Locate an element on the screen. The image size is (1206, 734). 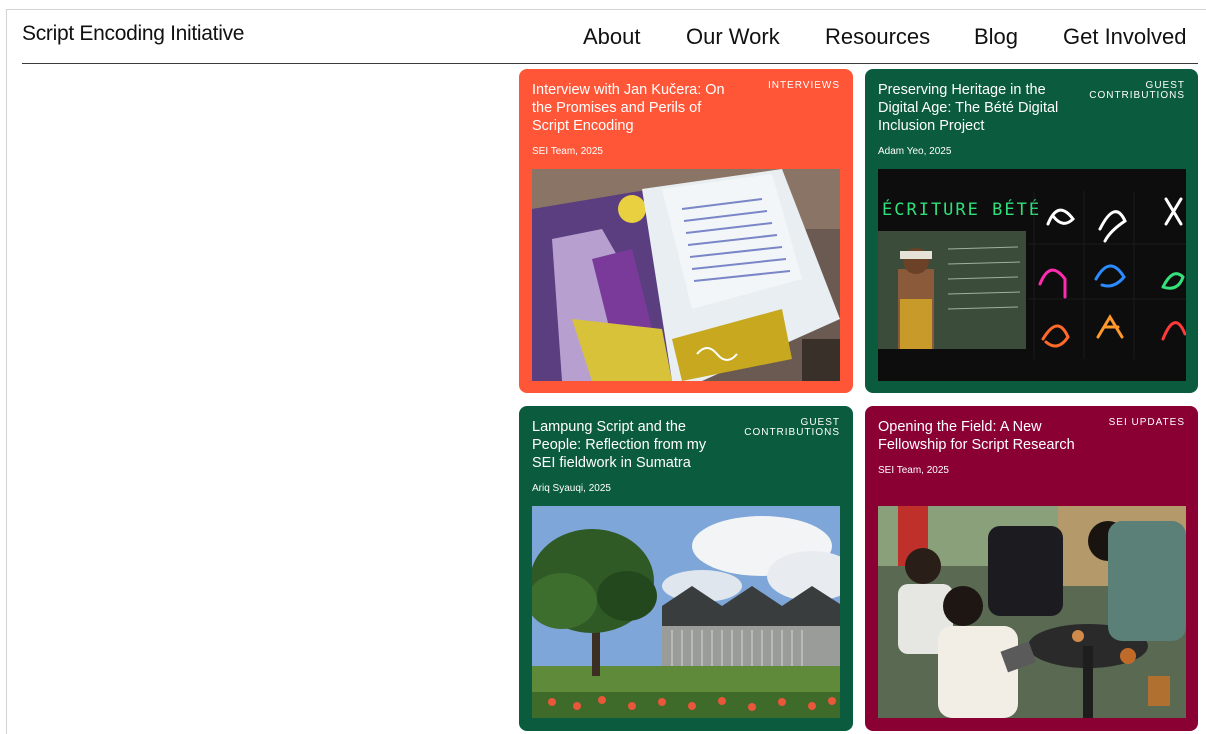
window-frame-left is located at coordinates (6, 371).